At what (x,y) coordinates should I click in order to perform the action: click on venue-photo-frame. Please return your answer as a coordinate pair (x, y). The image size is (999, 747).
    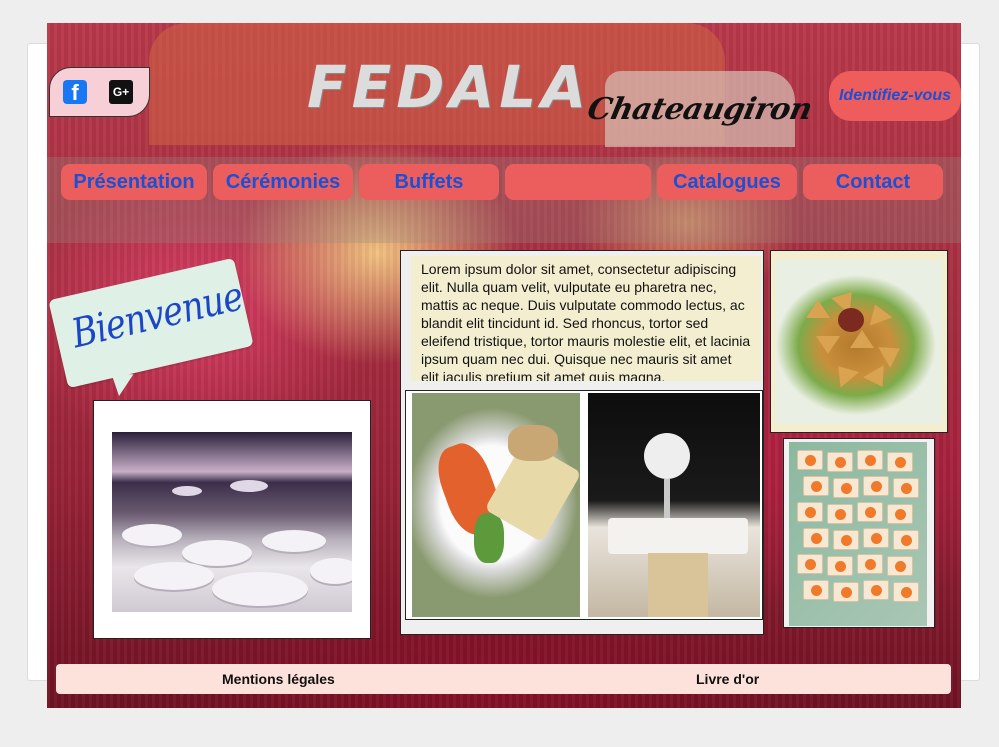
    Looking at the image, I should click on (232, 519).